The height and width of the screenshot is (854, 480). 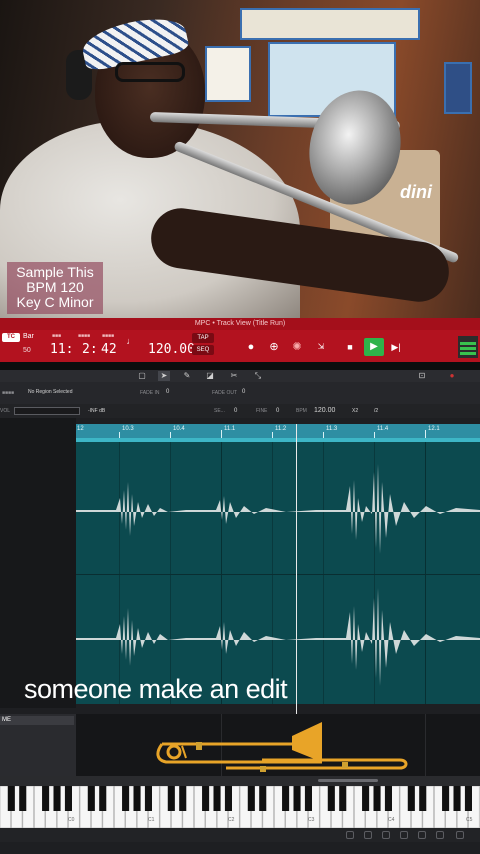 I want to click on fine-value: 0, so click(x=277, y=411).